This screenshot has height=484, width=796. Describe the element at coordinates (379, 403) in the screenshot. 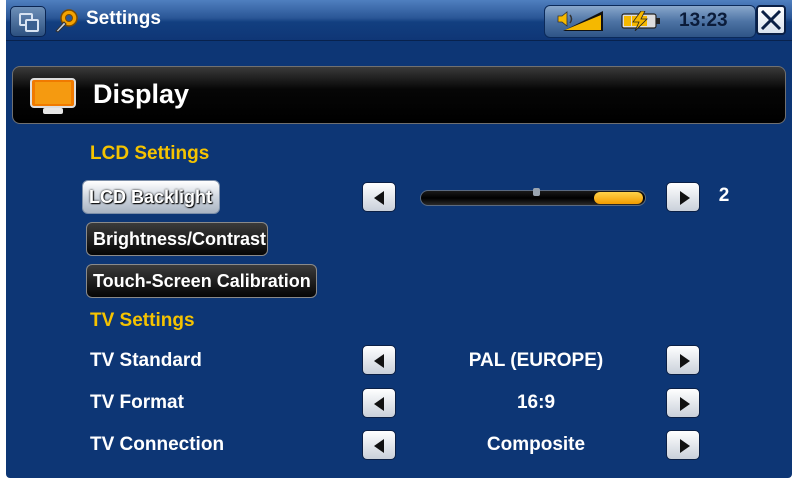

I see `tv-format-prev-button` at that location.